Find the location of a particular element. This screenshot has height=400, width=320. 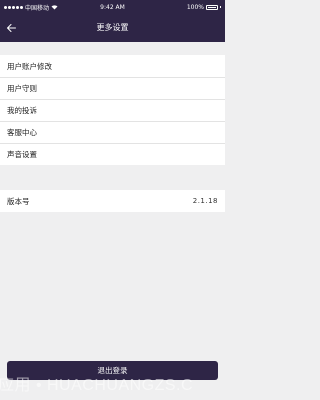

settings-item-label: 客服中心 is located at coordinates (22, 132).